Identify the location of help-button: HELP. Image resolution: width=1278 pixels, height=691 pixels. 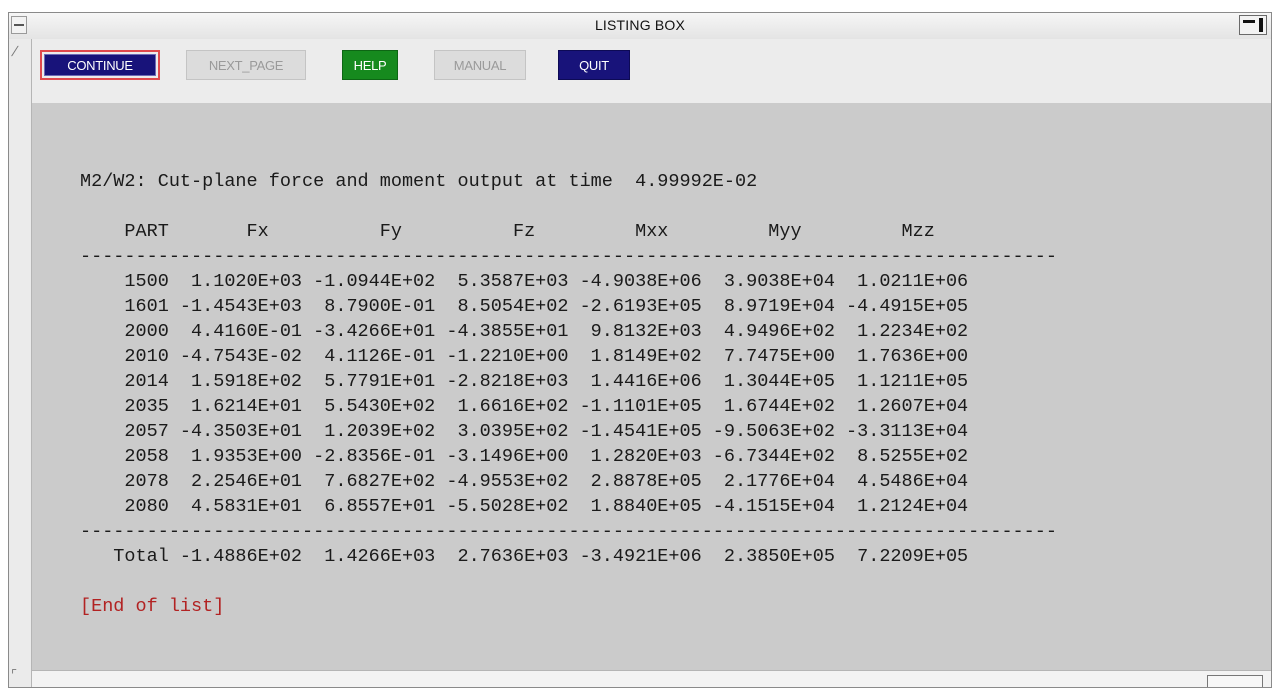
(370, 65).